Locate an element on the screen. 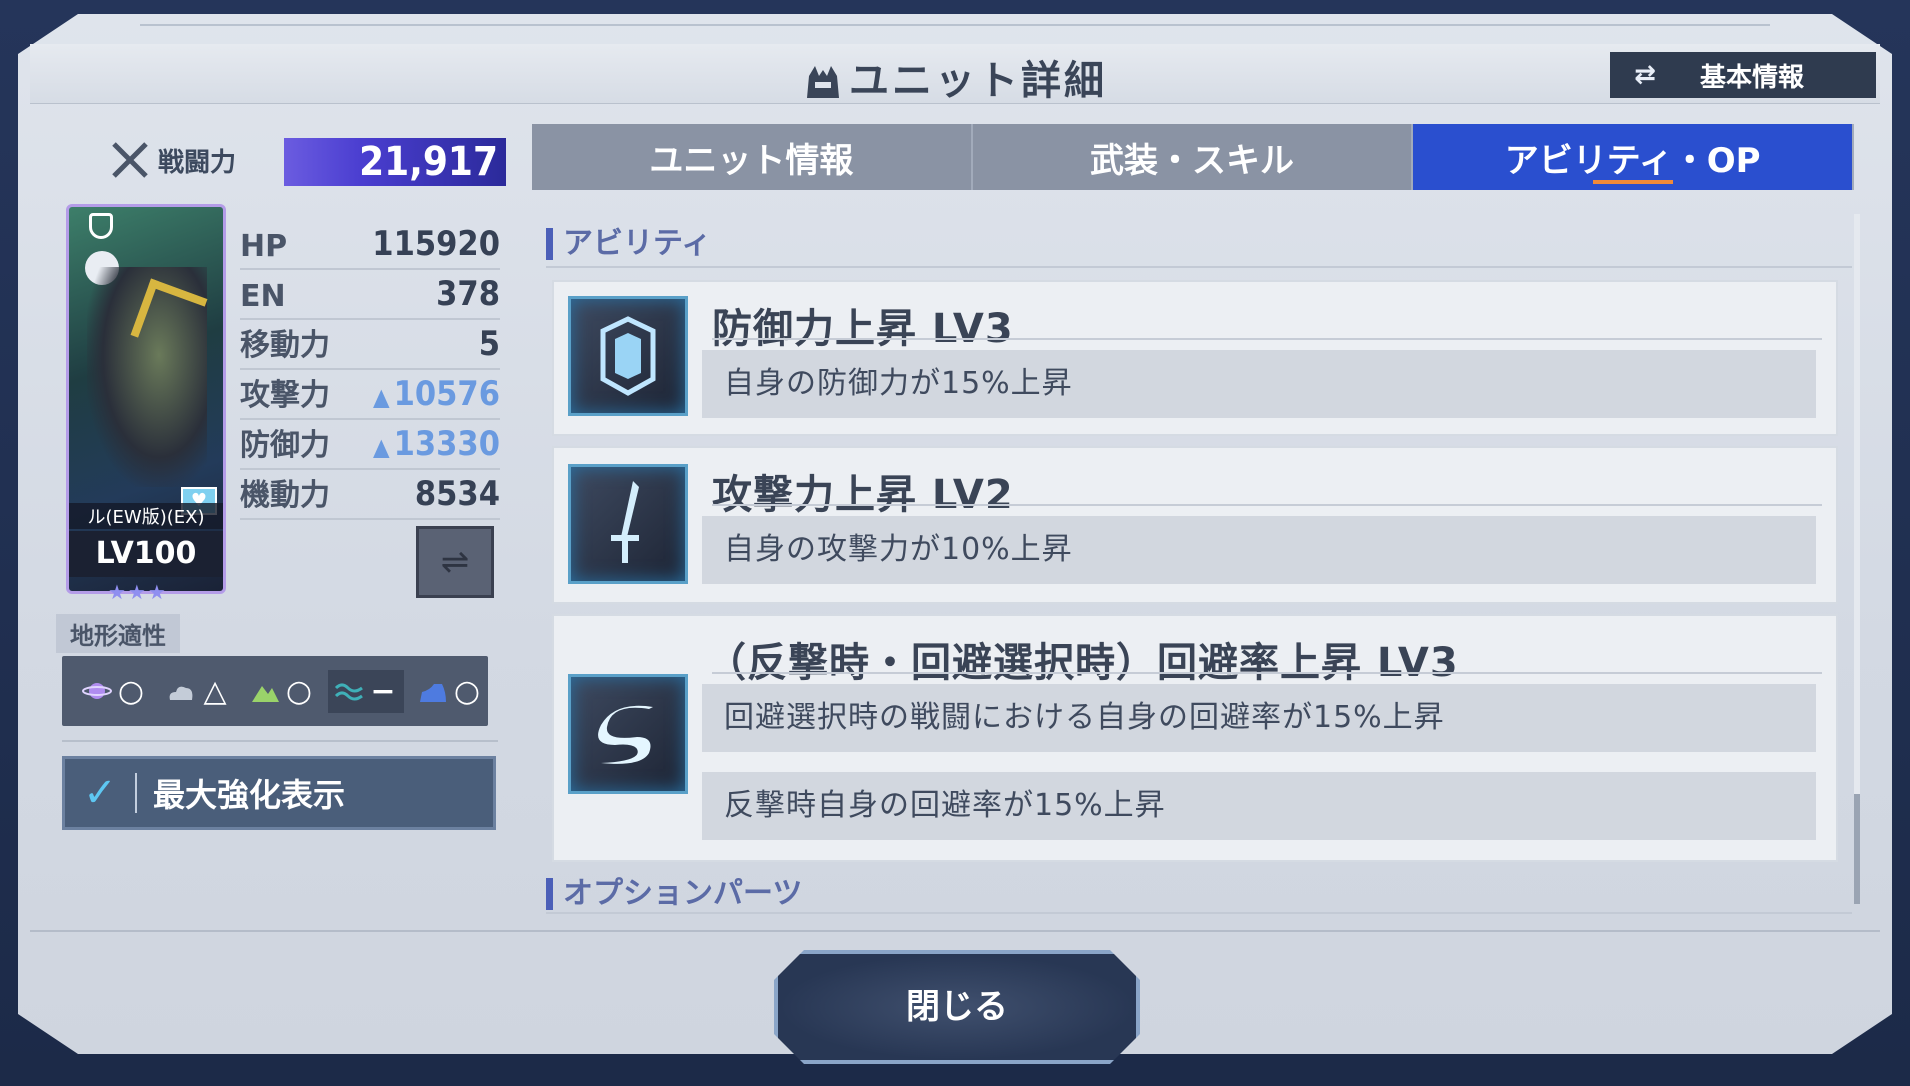 The image size is (1910, 1086). bottom-divider is located at coordinates (955, 931).